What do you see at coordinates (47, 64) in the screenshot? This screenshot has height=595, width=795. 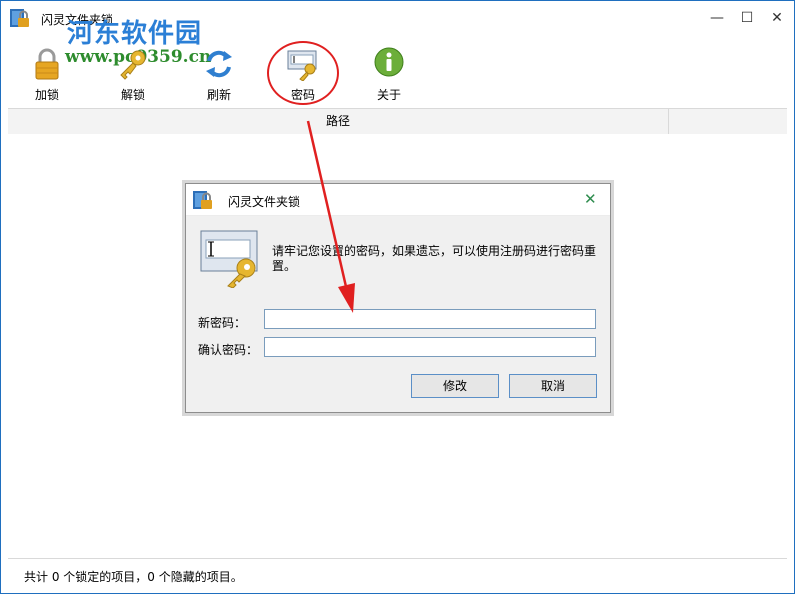 I see `lock-icon` at bounding box center [47, 64].